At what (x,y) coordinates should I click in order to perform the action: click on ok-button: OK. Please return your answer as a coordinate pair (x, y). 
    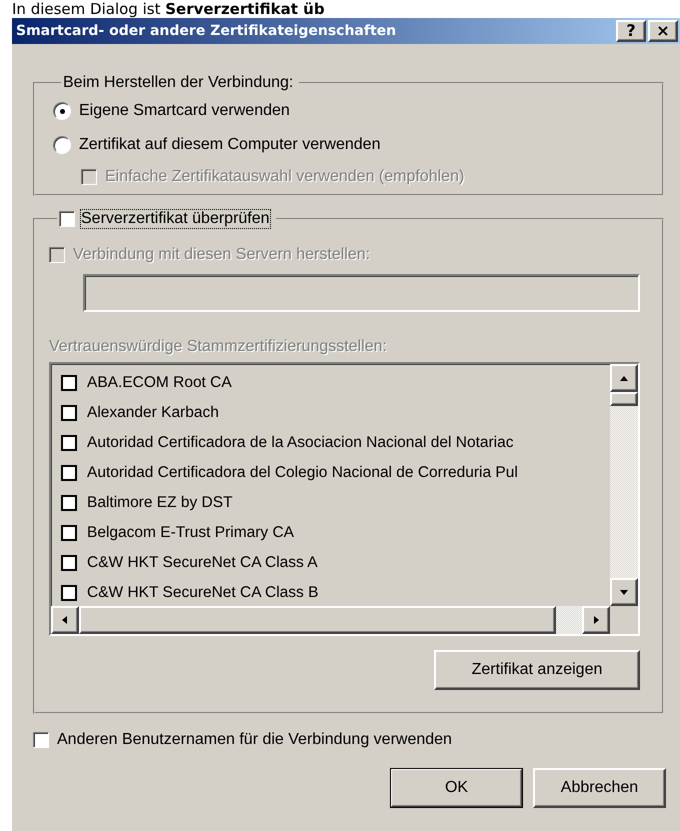
    Looking at the image, I should click on (456, 788).